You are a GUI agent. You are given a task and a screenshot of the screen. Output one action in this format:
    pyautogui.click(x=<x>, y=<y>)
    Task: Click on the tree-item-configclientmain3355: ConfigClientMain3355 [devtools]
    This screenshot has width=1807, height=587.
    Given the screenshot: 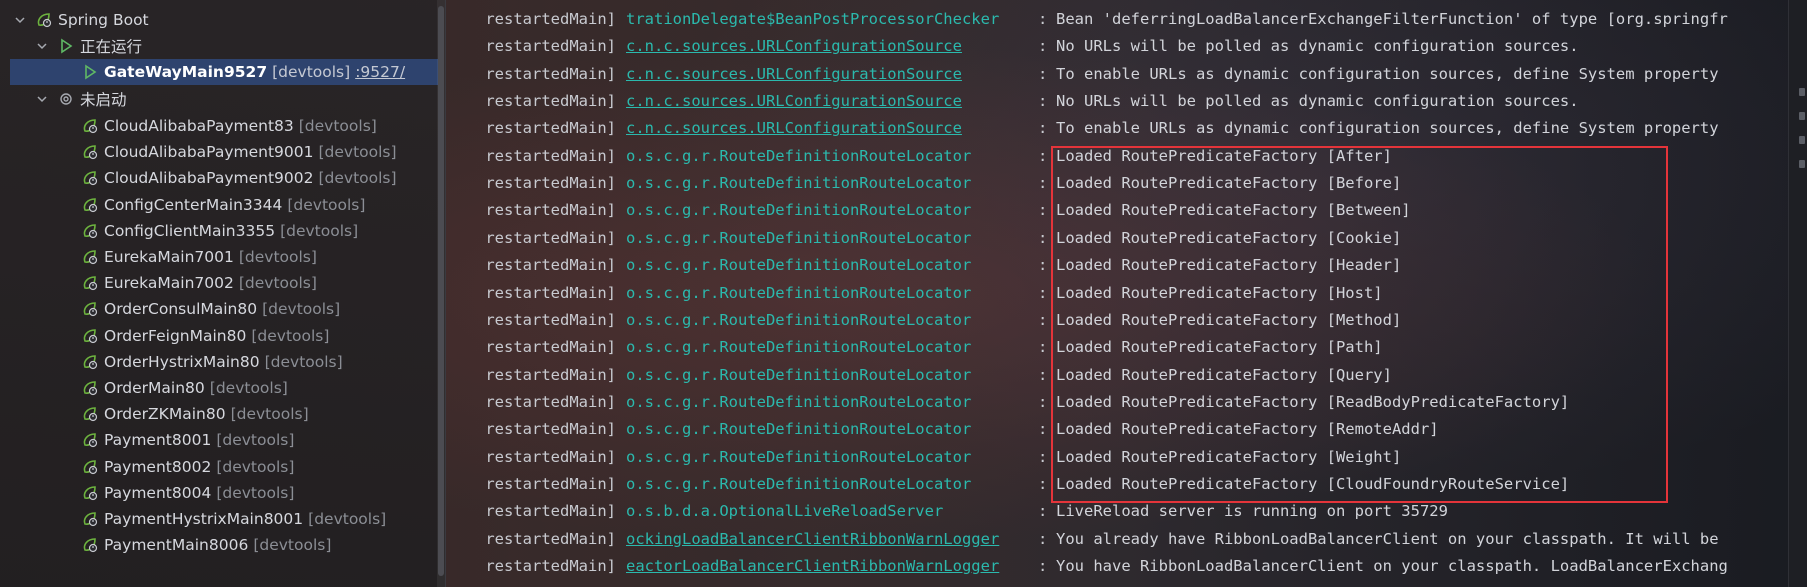 What is the action you would take?
    pyautogui.click(x=220, y=231)
    